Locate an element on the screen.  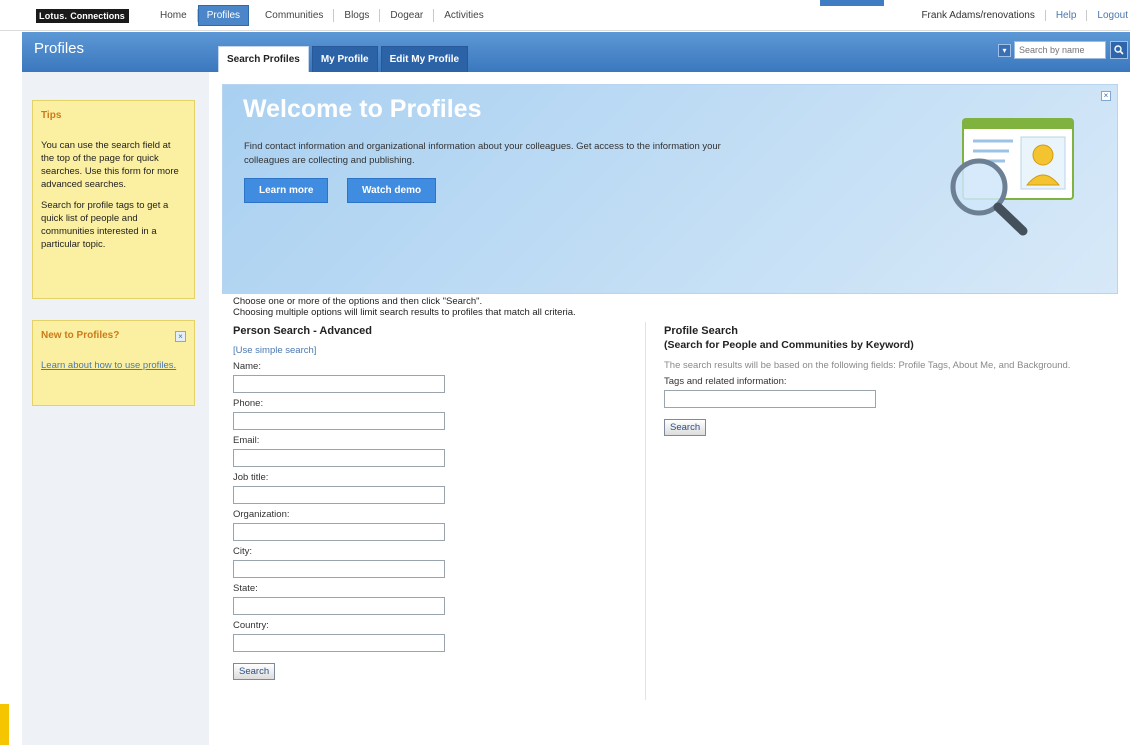
phone-field-group: Phone: is located at coordinates (438, 414).